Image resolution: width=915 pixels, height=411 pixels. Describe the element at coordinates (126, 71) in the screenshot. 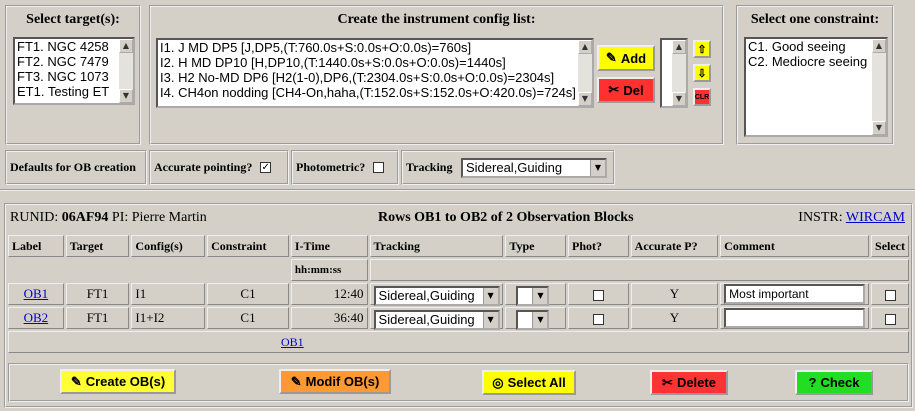

I see `targets-scrollbar: ▲ ▼` at that location.